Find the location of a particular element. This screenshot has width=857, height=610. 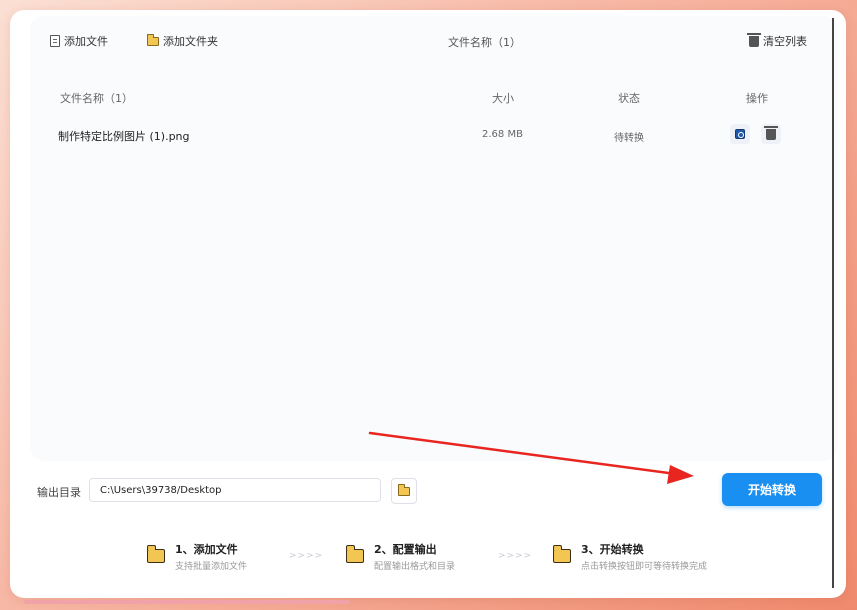

file-size-cell: 2.68 MB is located at coordinates (502, 134).